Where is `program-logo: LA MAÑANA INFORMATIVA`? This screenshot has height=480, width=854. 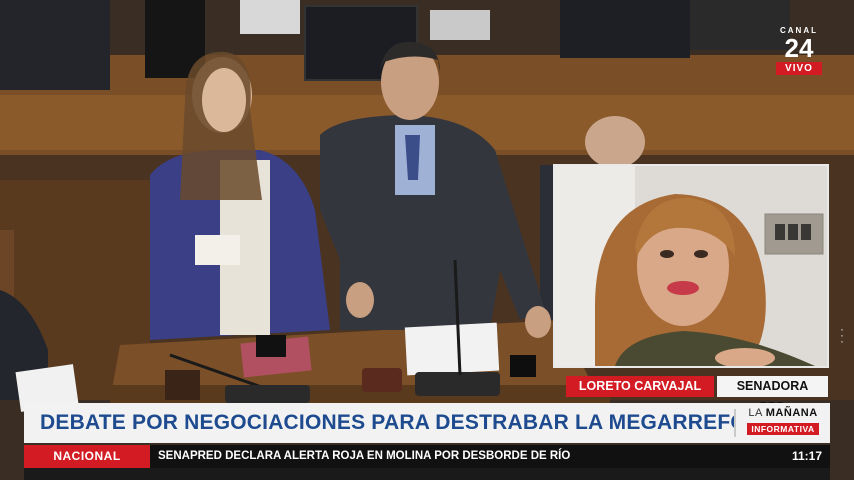
program-logo: LA MAÑANA INFORMATIVA is located at coordinates (783, 423).